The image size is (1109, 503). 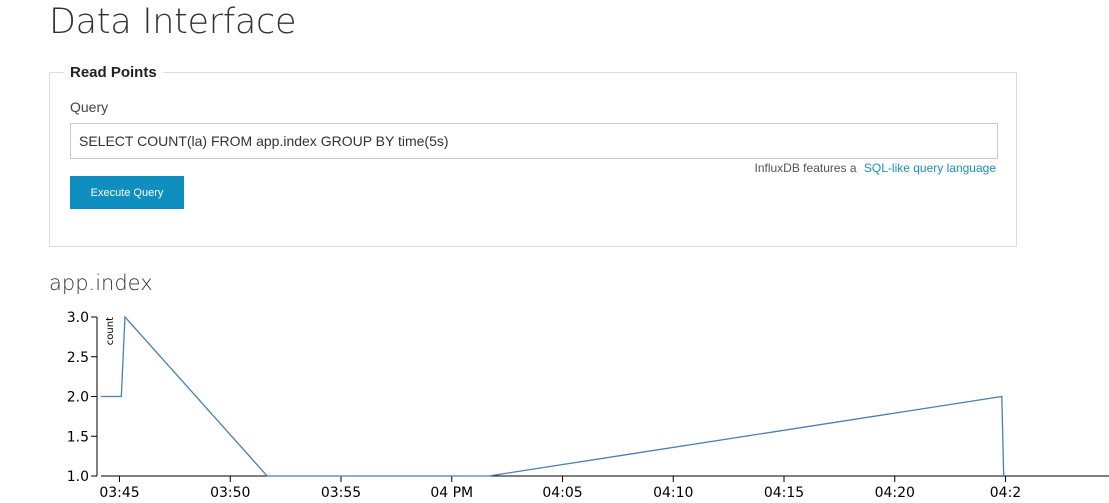 What do you see at coordinates (341, 493) in the screenshot?
I see `x-tick-label: 03:55` at bounding box center [341, 493].